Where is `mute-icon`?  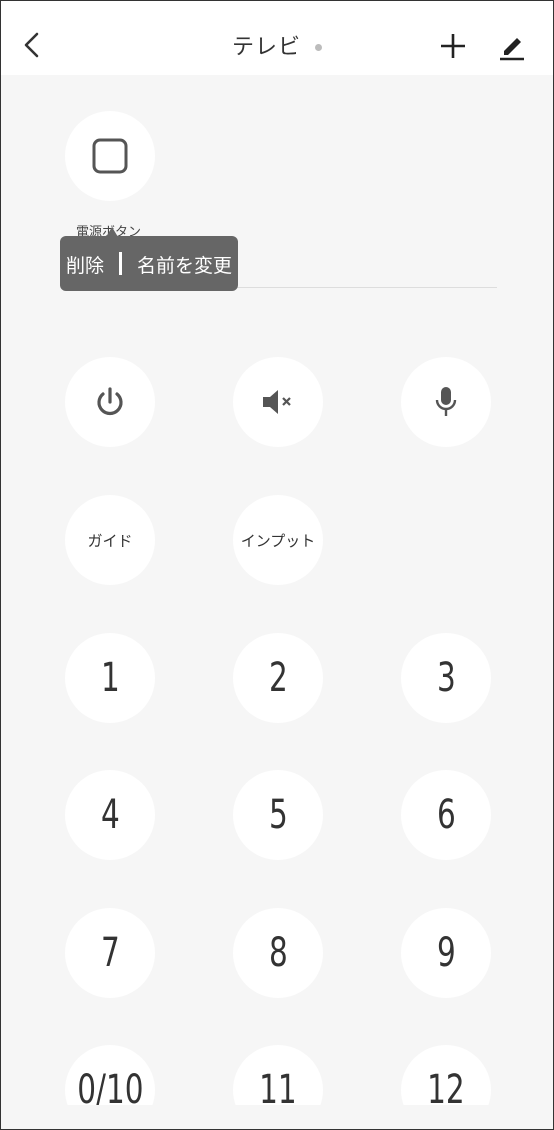
mute-icon is located at coordinates (277, 402).